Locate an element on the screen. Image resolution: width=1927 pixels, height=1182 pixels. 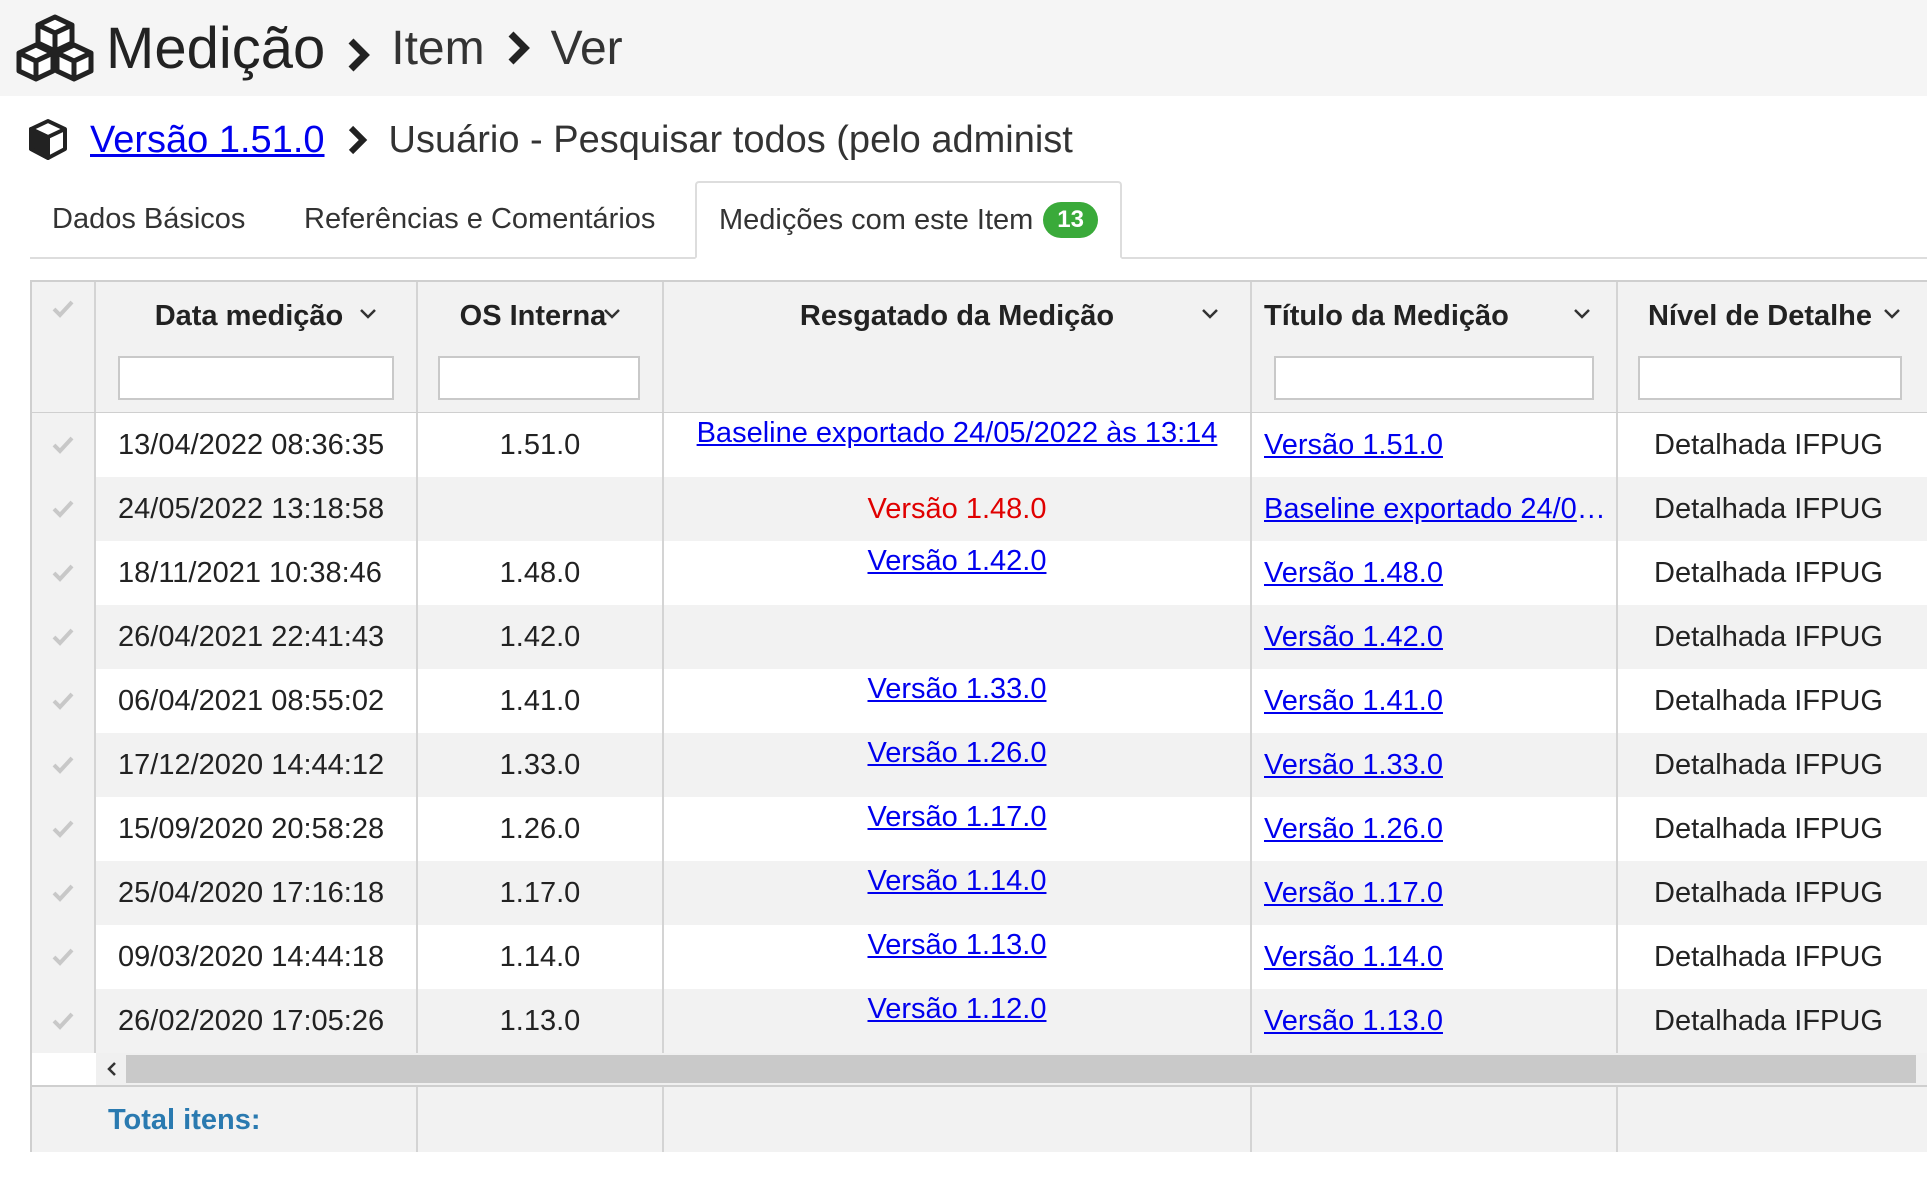
cell-date: 24/05/2022 13:18:58 is located at coordinates (251, 509).